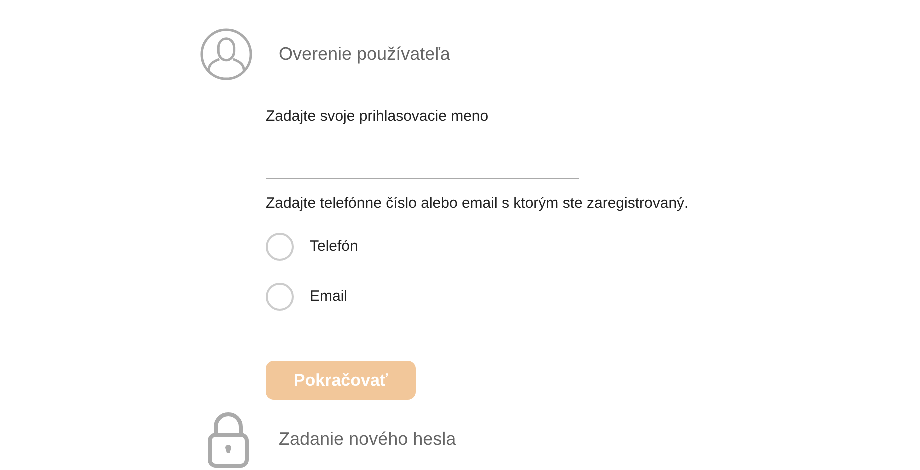 This screenshot has height=470, width=920. Describe the element at coordinates (228, 439) in the screenshot. I see `lock-icon` at that location.